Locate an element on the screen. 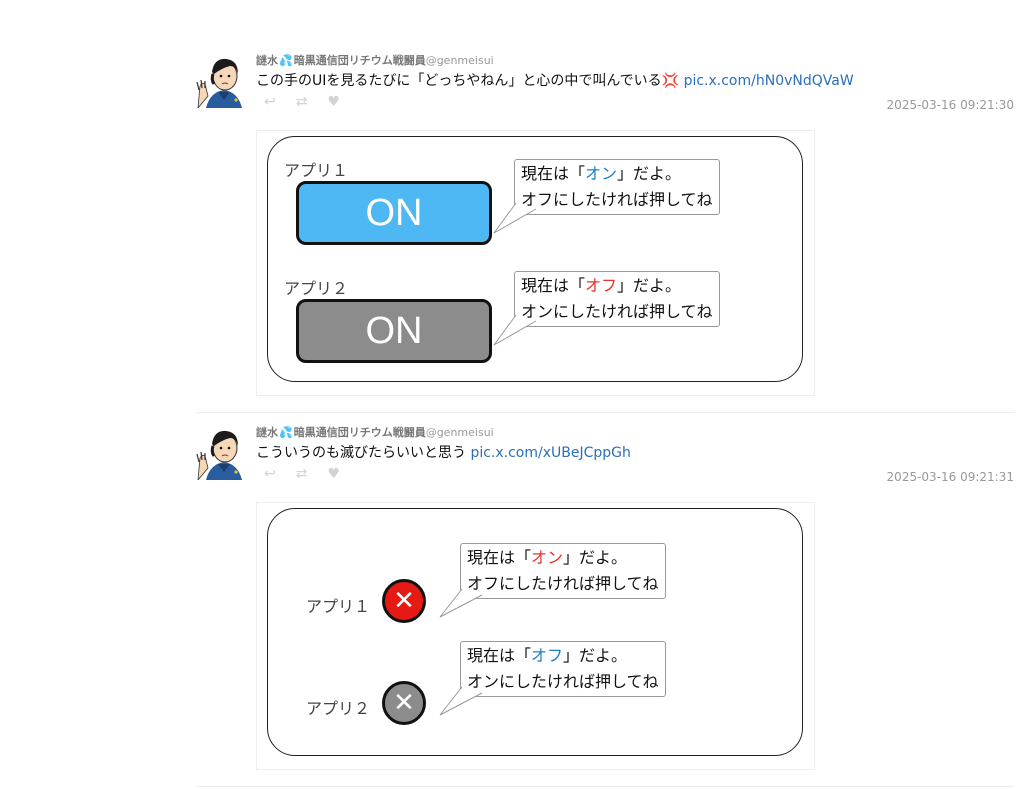  media-link: pic.x.com/hN0vNdQVaW is located at coordinates (769, 81).